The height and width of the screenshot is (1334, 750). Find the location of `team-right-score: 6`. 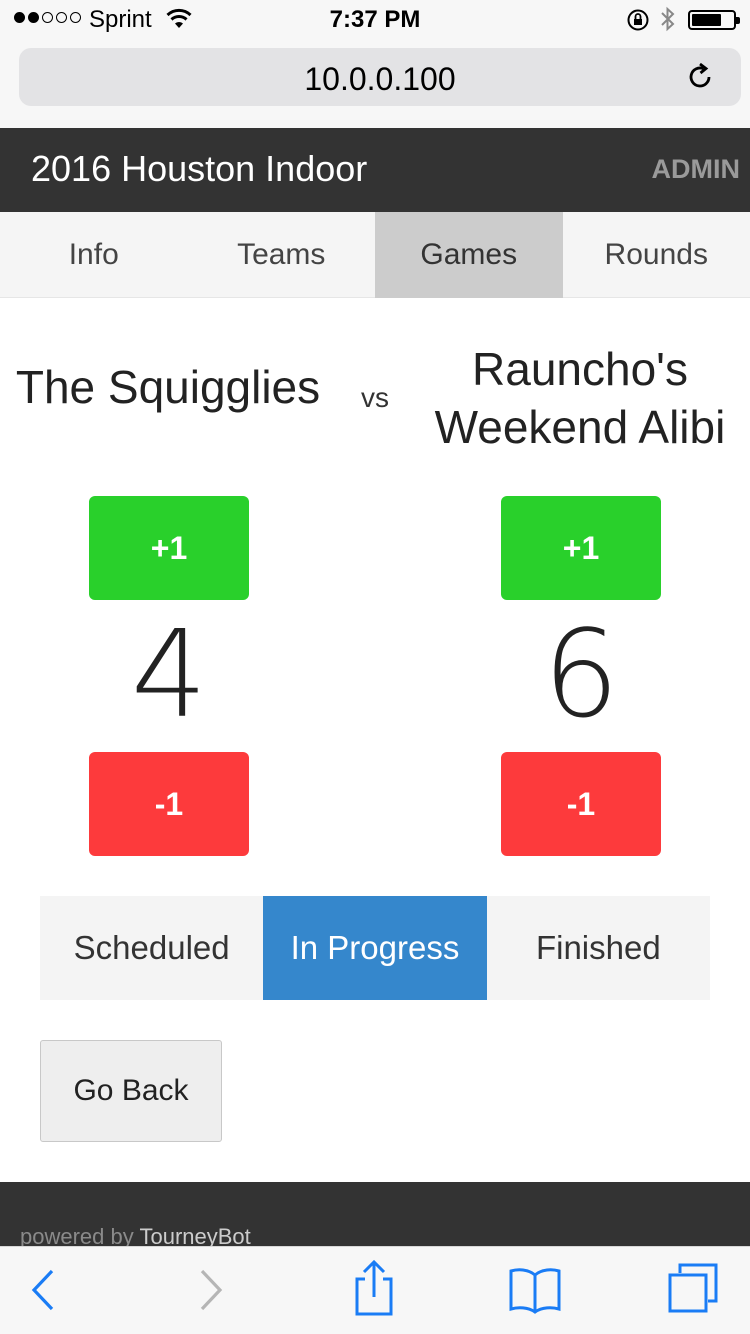

team-right-score: 6 is located at coordinates (581, 675).